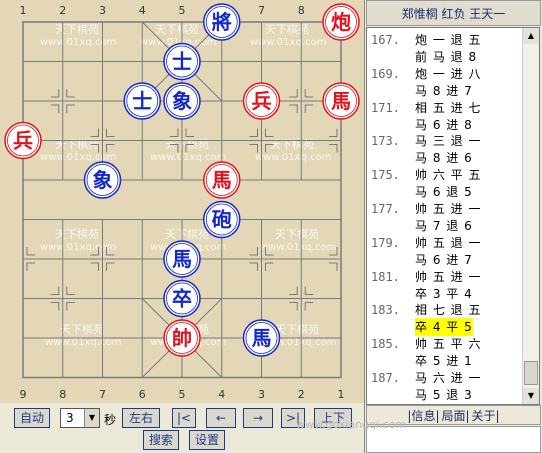  I want to click on move-text: 卒 5 进 1, so click(444, 361).